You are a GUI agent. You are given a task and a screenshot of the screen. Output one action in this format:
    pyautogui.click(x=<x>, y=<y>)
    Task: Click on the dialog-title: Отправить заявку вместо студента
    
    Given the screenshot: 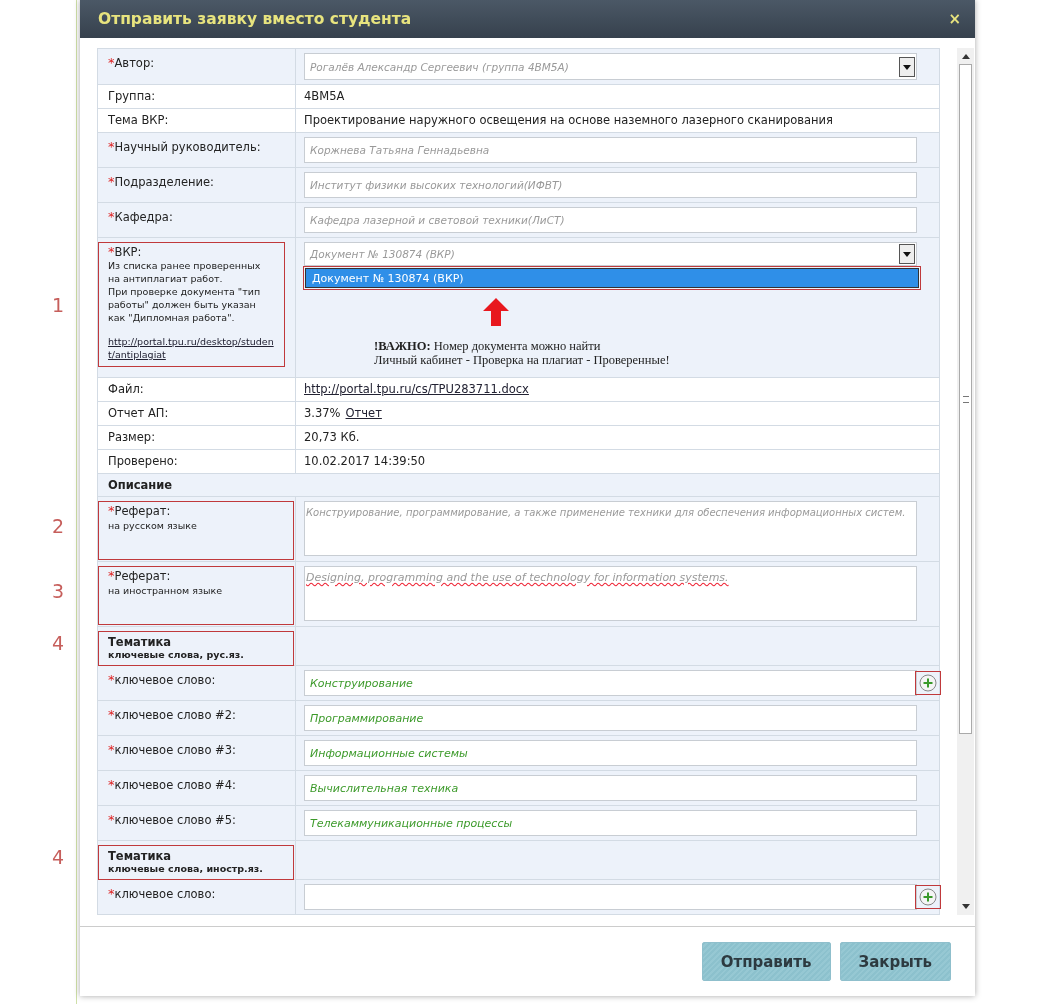 What is the action you would take?
    pyautogui.click(x=255, y=19)
    